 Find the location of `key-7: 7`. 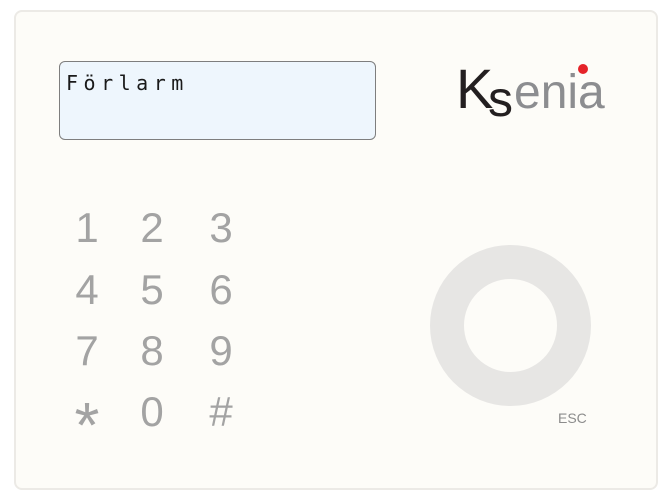

key-7: 7 is located at coordinates (87, 351).